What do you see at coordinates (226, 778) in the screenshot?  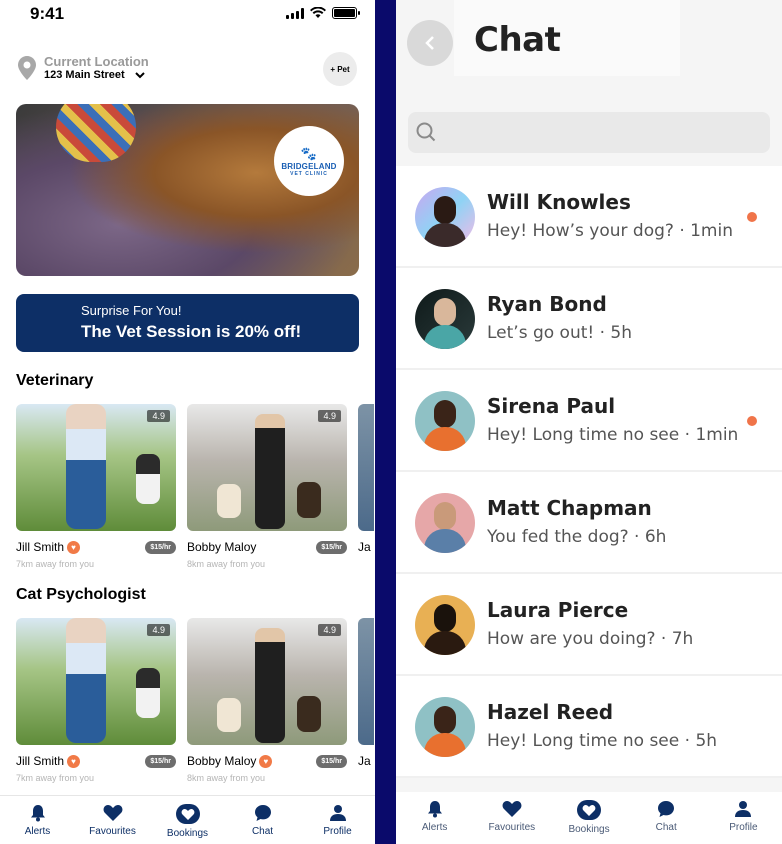 I see `provider-distance: 8km away from you` at bounding box center [226, 778].